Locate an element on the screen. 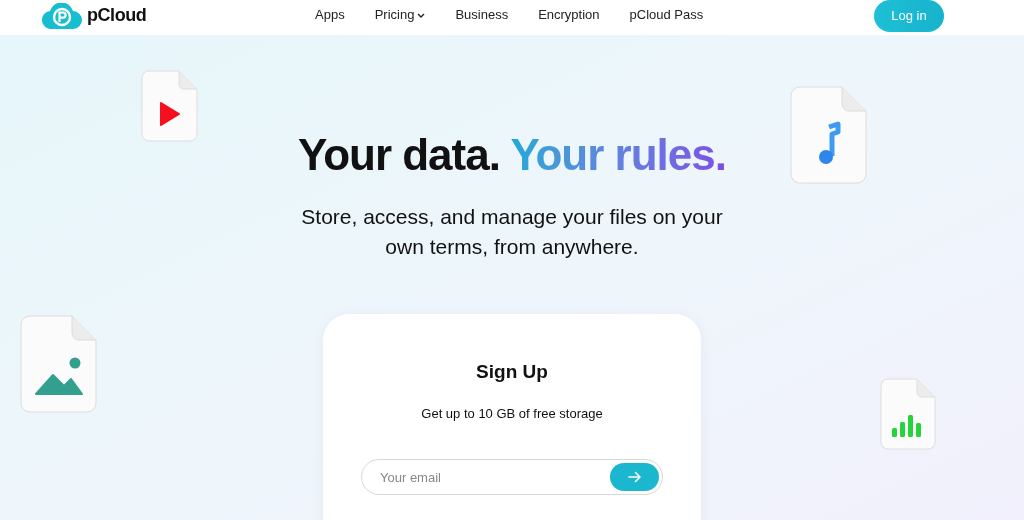 This screenshot has width=1024, height=520. caret-down-icon is located at coordinates (421, 15).